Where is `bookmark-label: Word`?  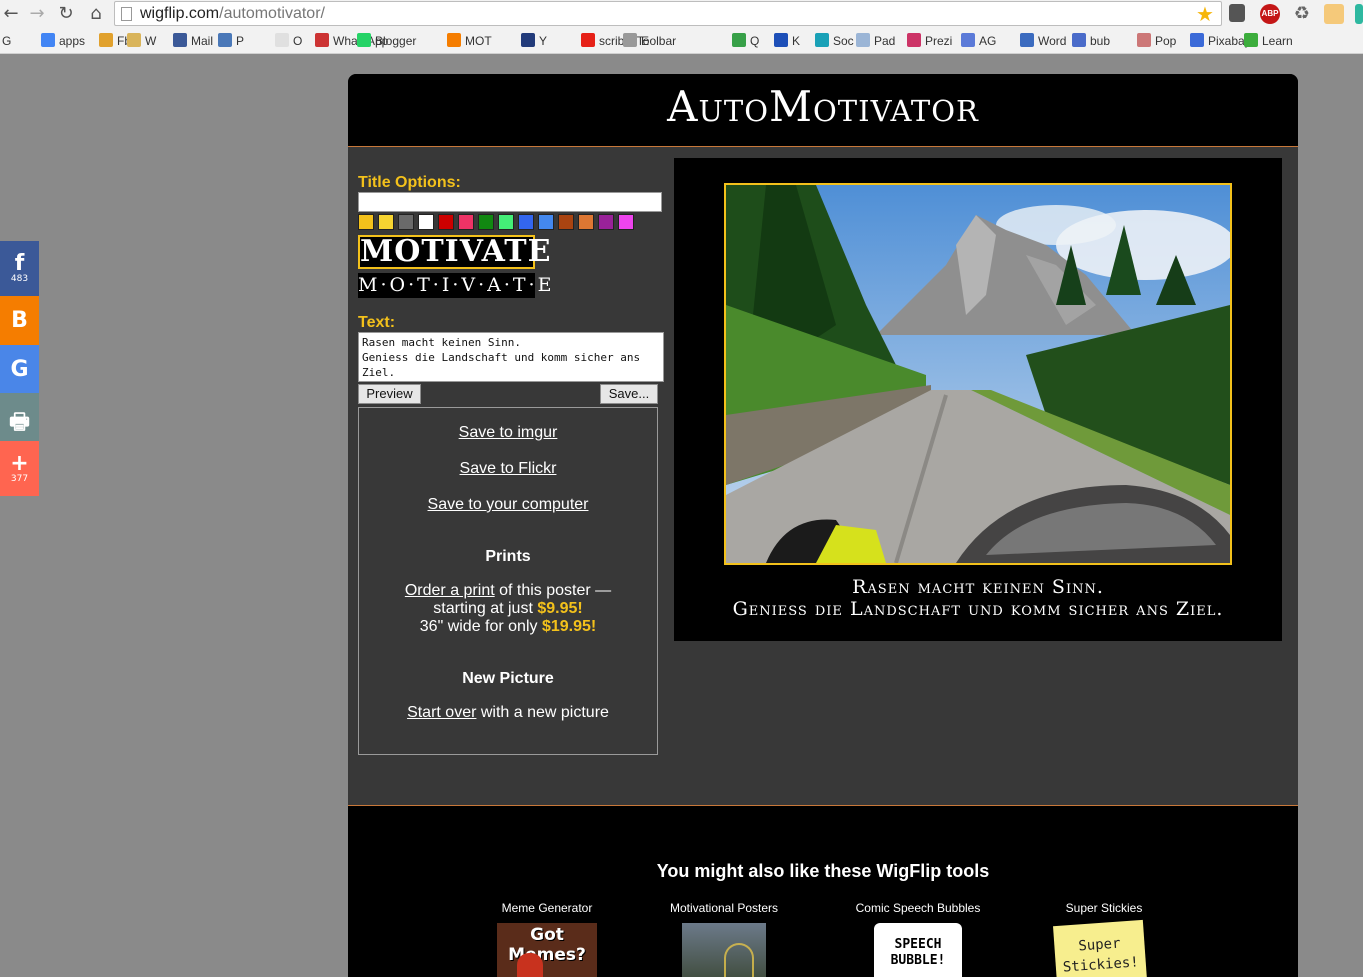
bookmark-label: Word is located at coordinates (1052, 41).